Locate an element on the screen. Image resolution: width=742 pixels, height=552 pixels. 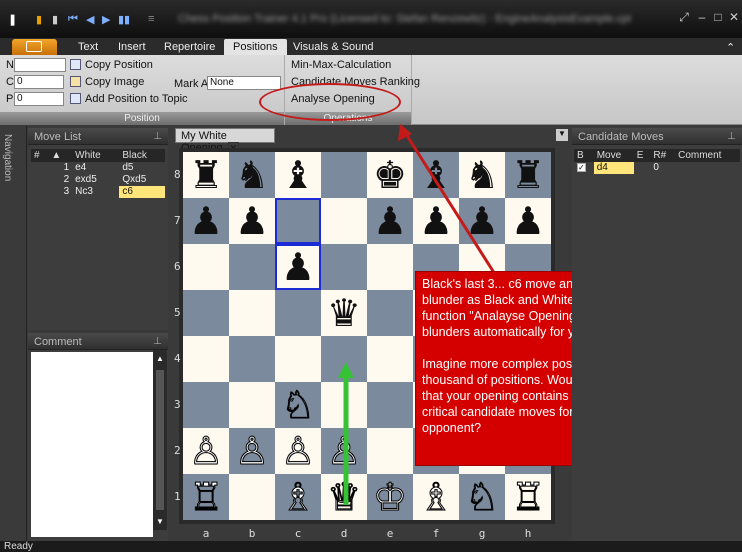
status-bar: Ready is located at coordinates (371, 546).